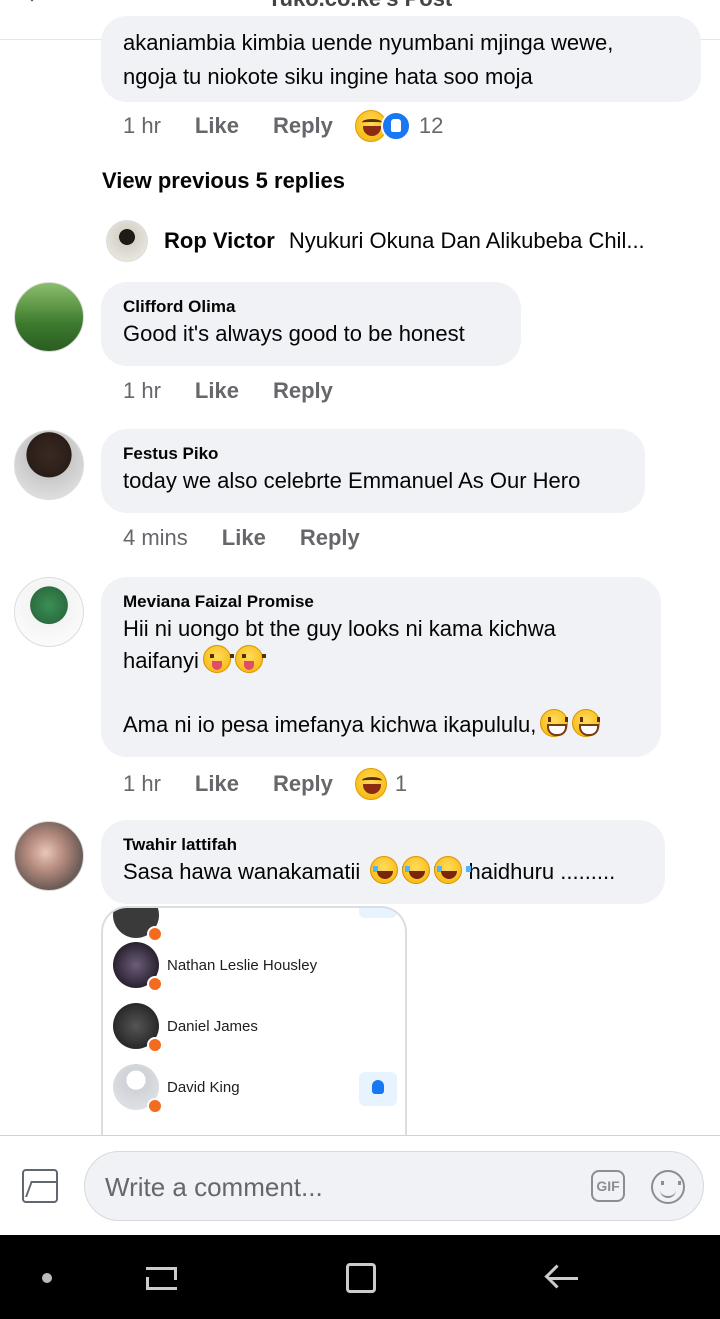  I want to click on attachment-person-name: Daniel James, so click(212, 1026).